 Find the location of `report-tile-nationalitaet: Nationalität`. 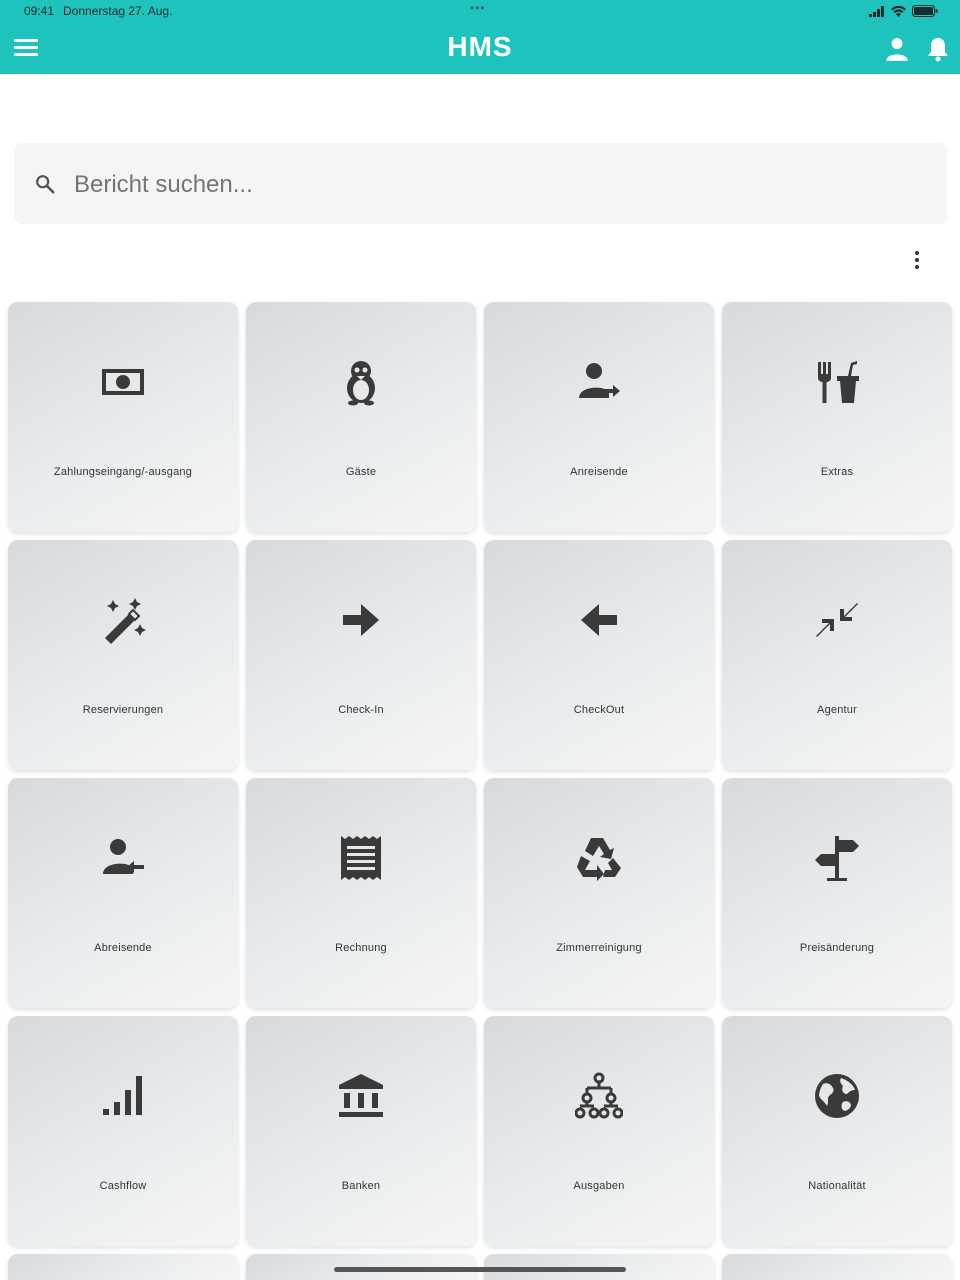

report-tile-nationalitaet: Nationalität is located at coordinates (837, 1131).